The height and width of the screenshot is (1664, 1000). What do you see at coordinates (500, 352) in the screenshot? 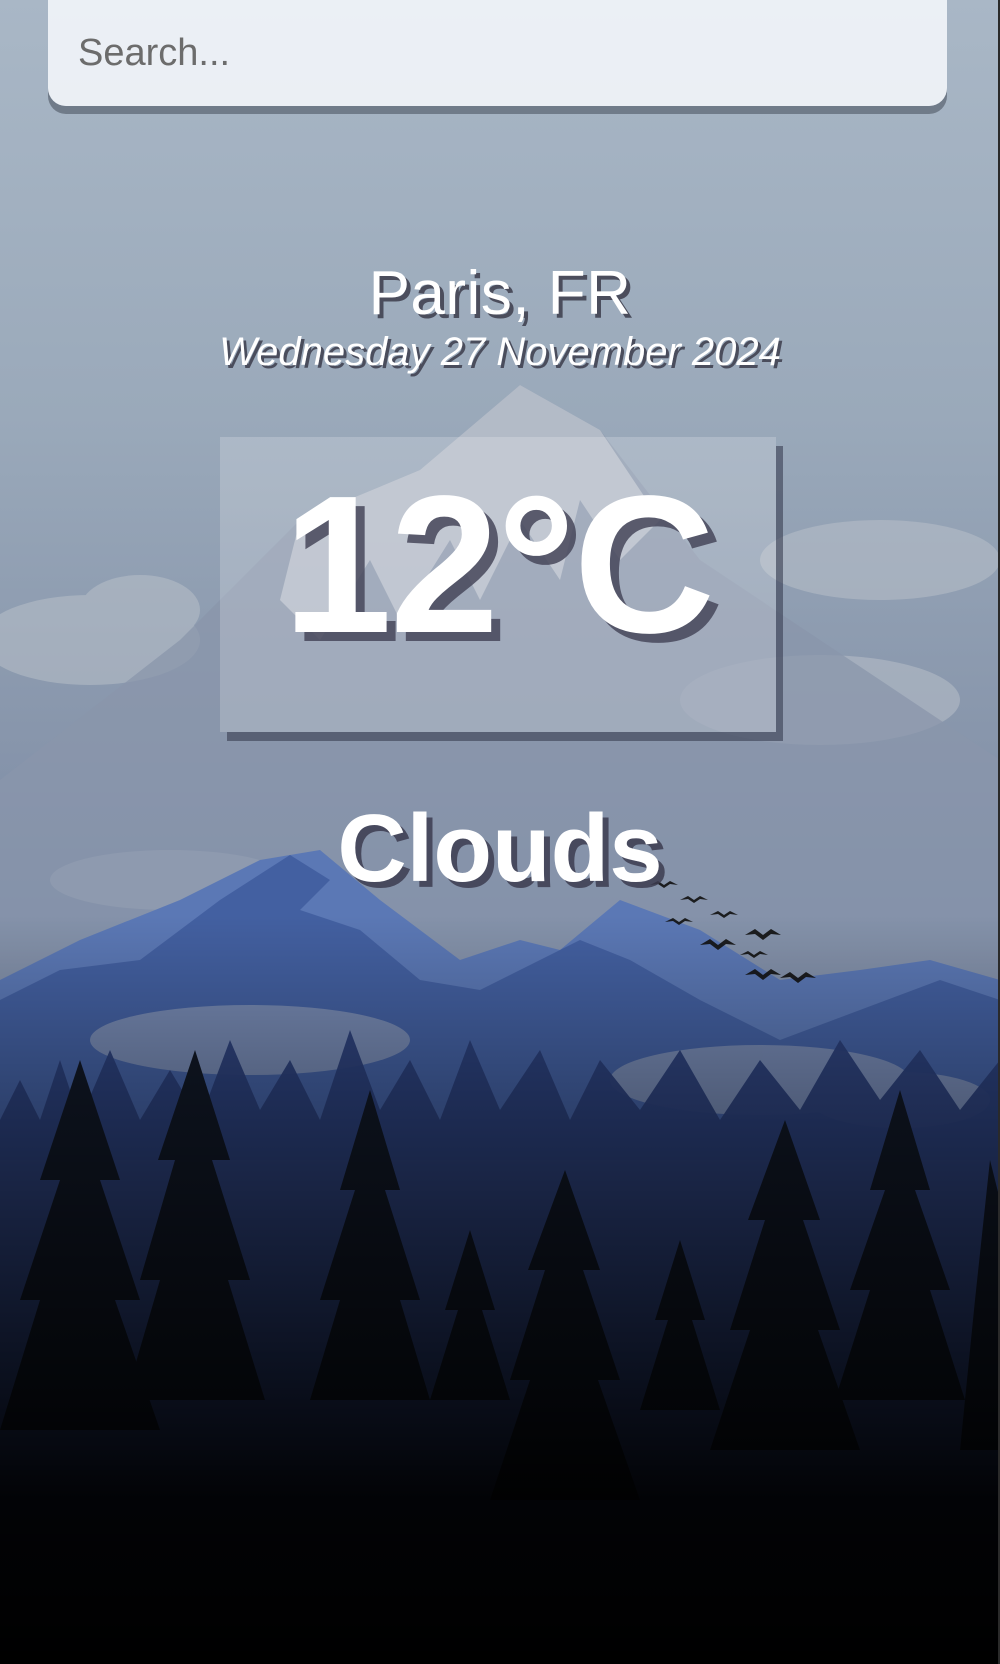
I see `date-label: Wednesday 27 November 2024` at bounding box center [500, 352].